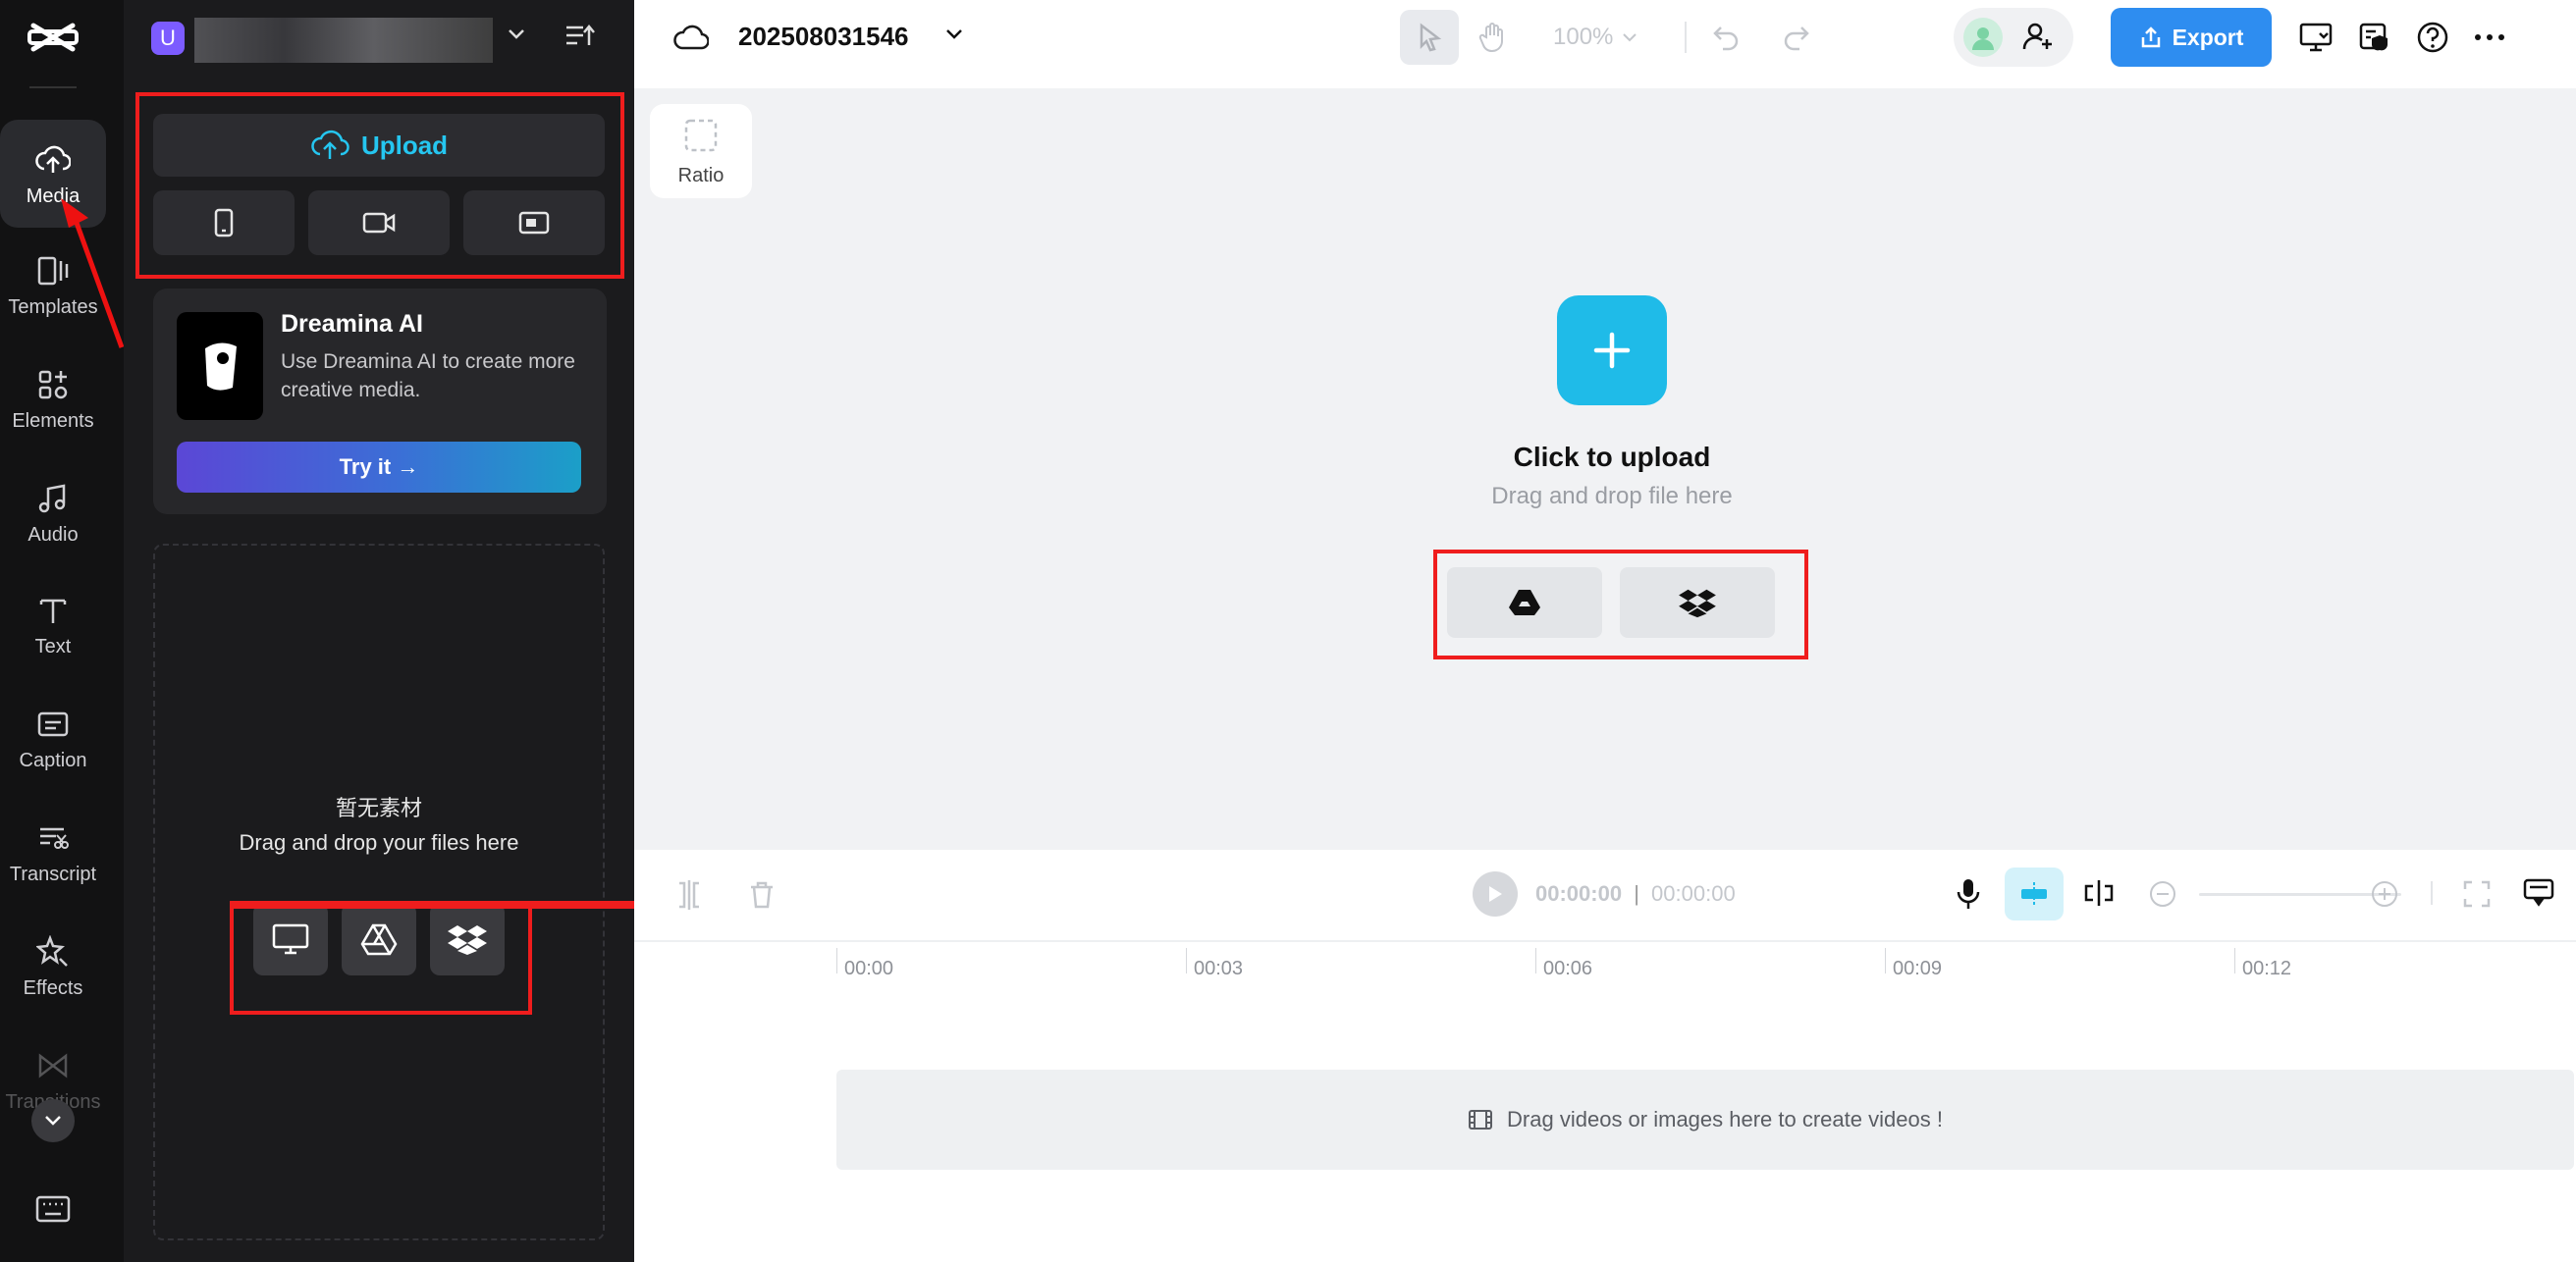  I want to click on transcript-icon, so click(53, 838).